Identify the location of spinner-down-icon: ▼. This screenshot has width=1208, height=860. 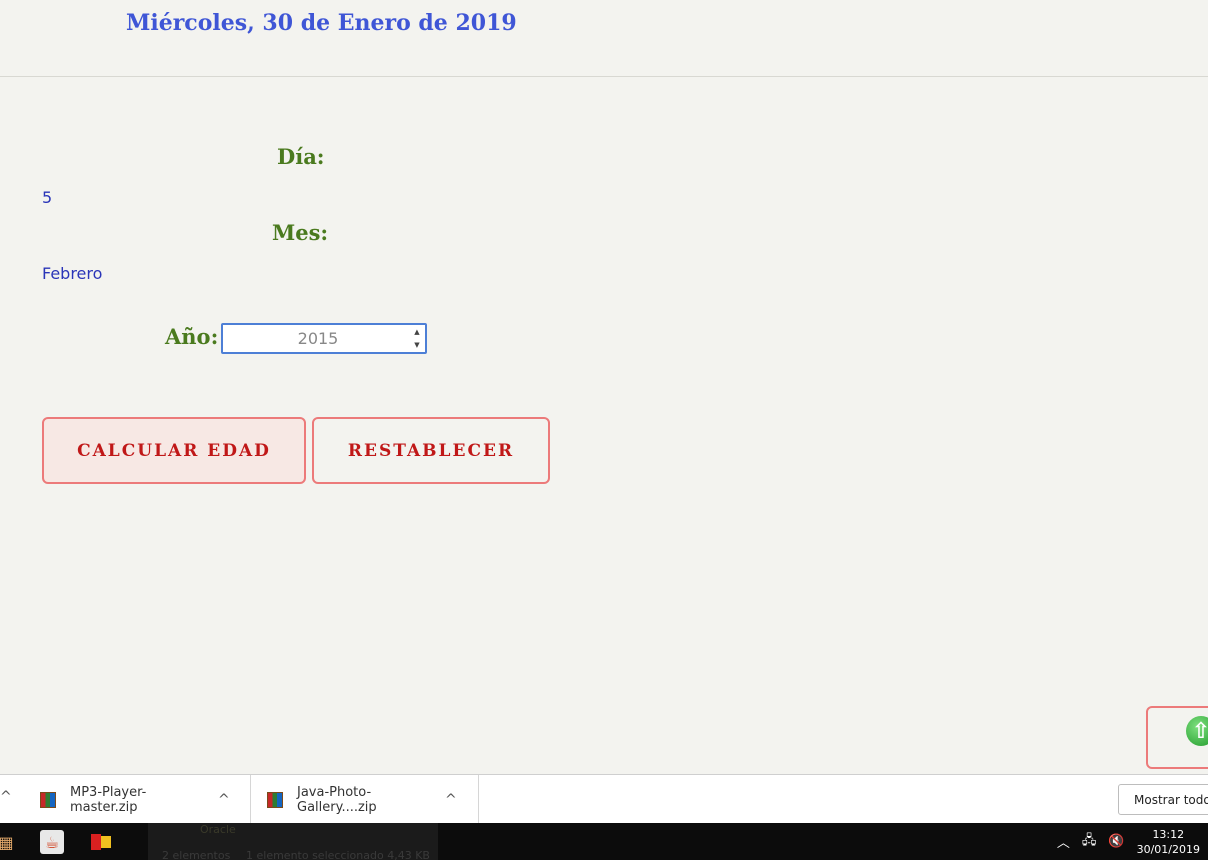
(416, 345).